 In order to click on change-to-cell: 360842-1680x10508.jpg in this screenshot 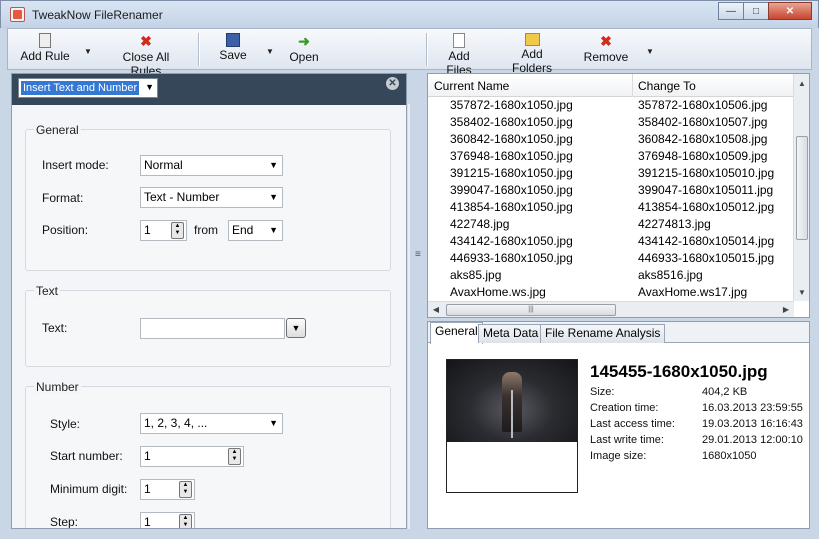, I will do `click(703, 139)`.